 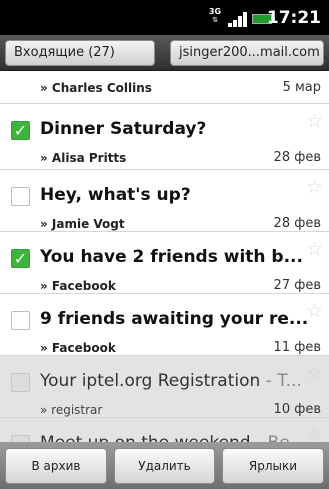 I want to click on data-arrows-icon: ⇅, so click(x=215, y=20).